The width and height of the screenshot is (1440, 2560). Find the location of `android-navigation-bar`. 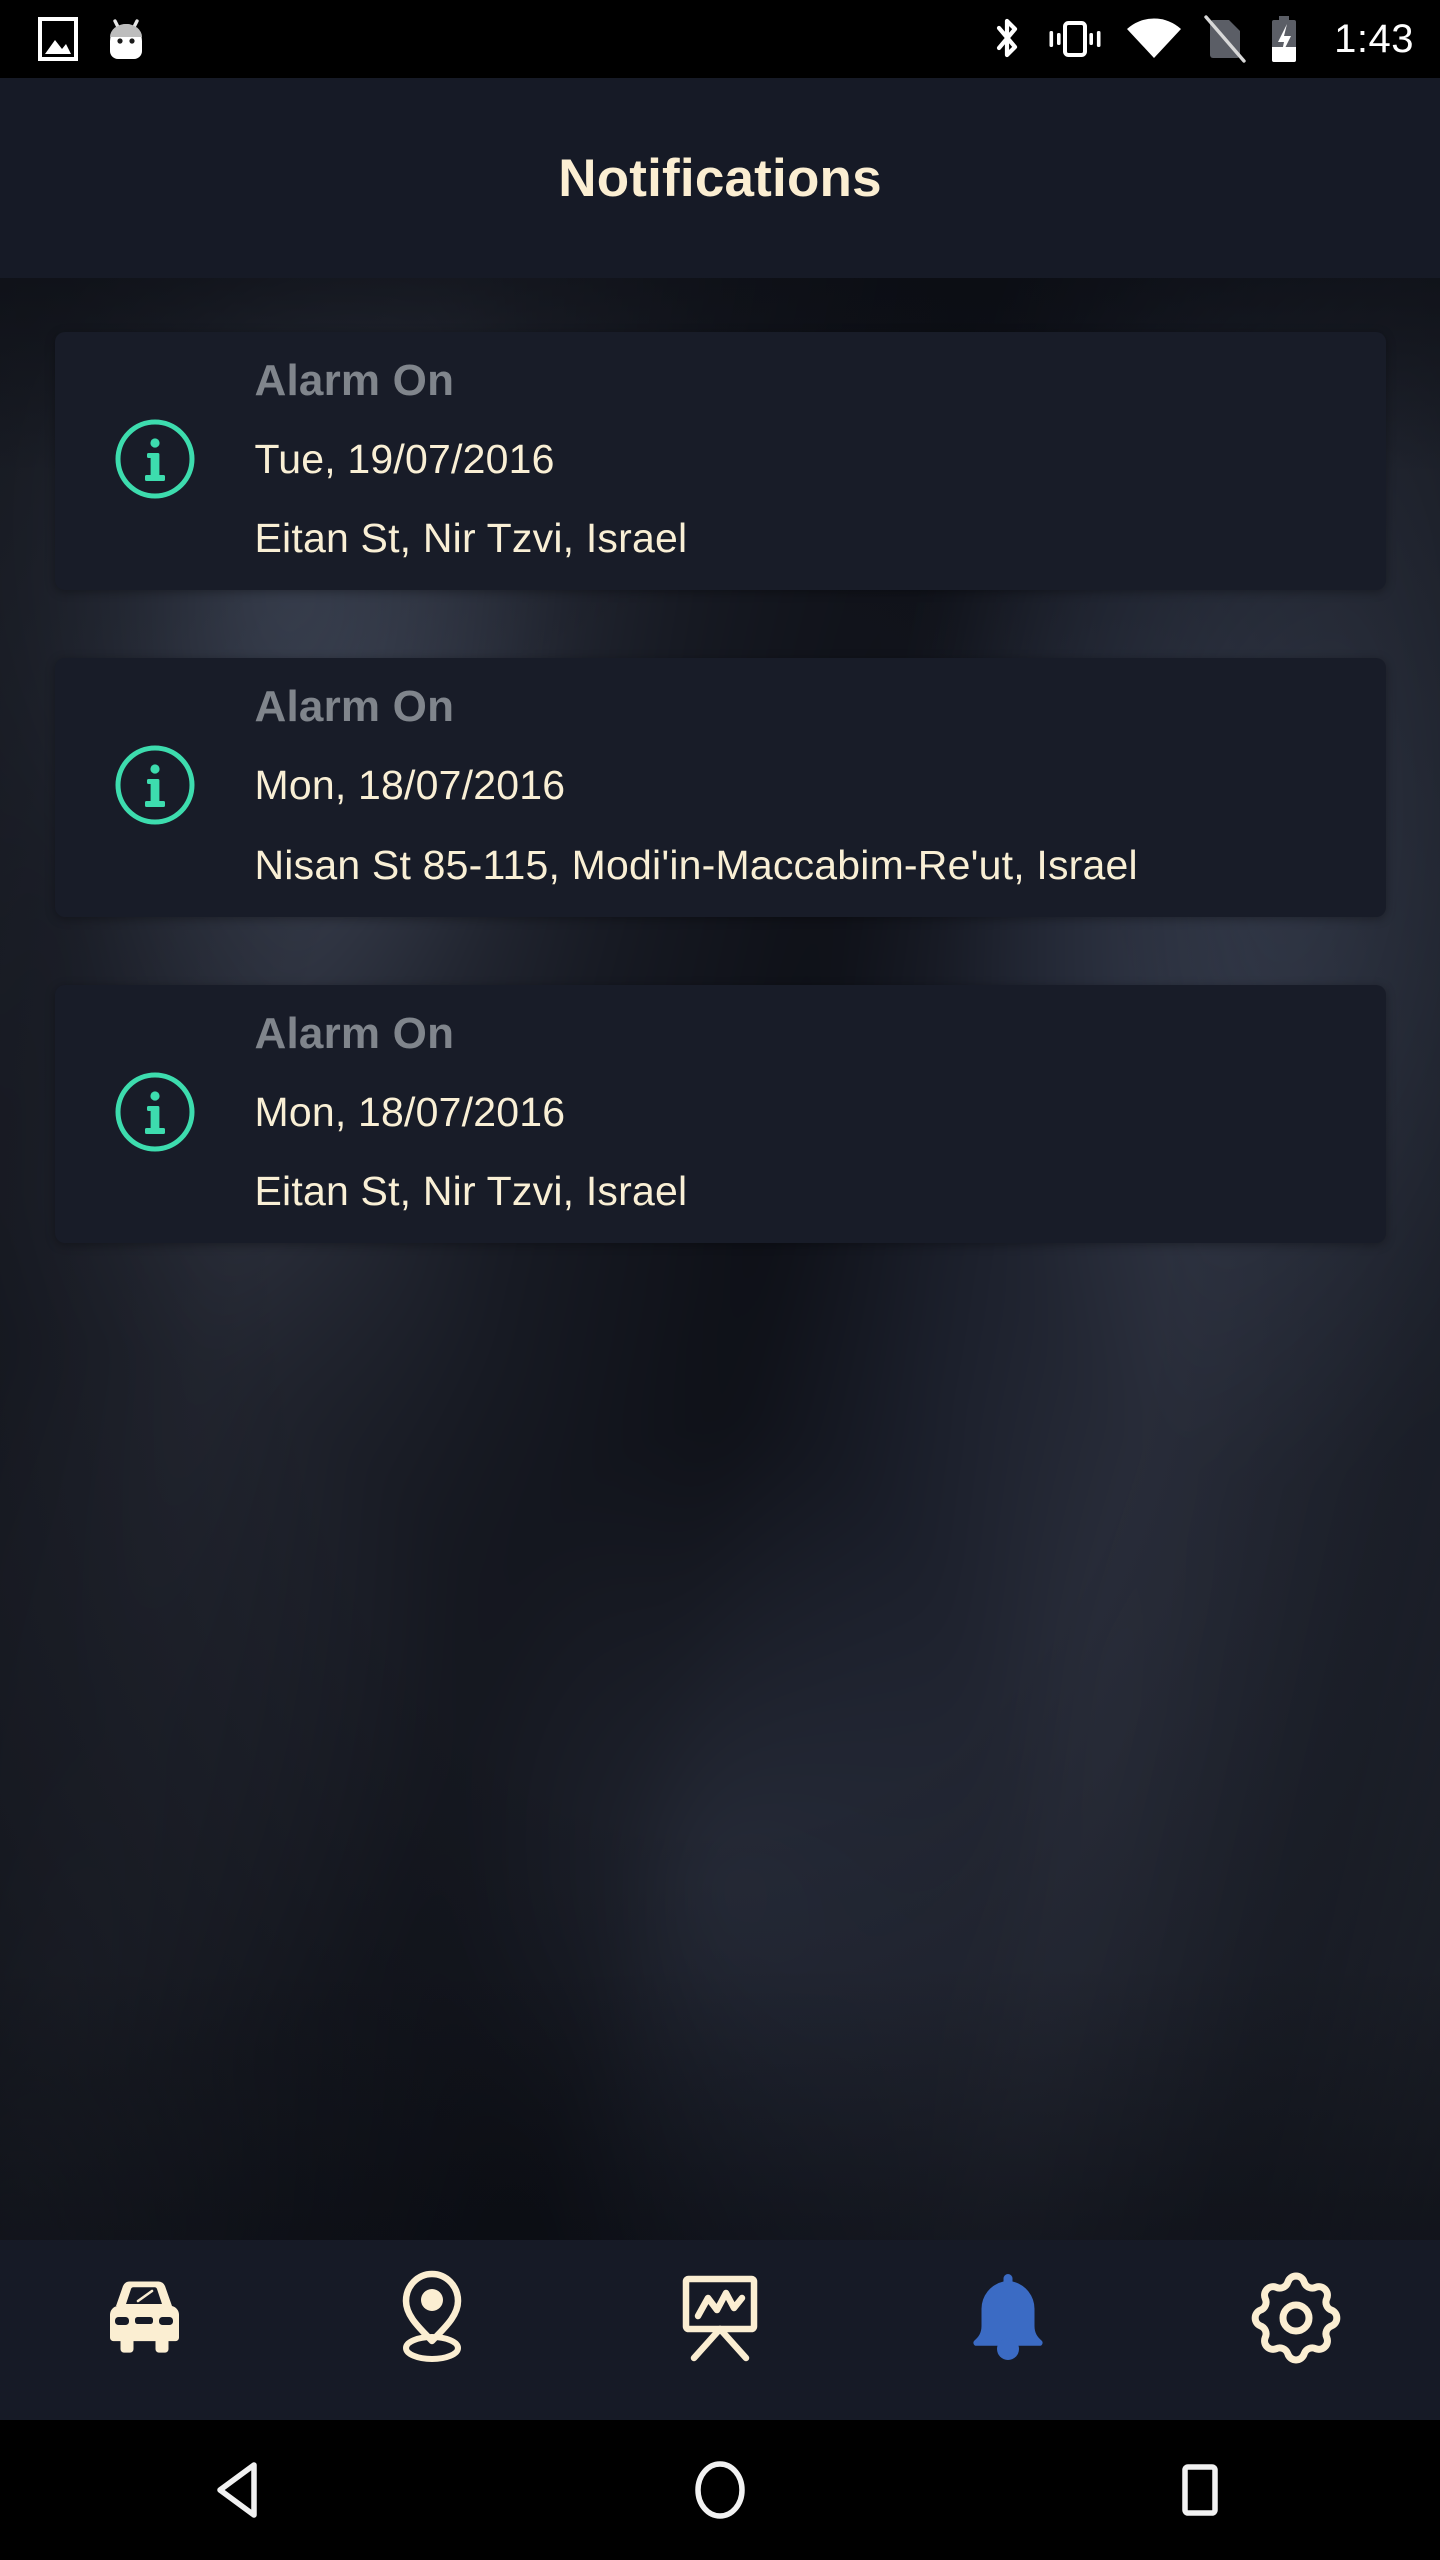

android-navigation-bar is located at coordinates (720, 2490).